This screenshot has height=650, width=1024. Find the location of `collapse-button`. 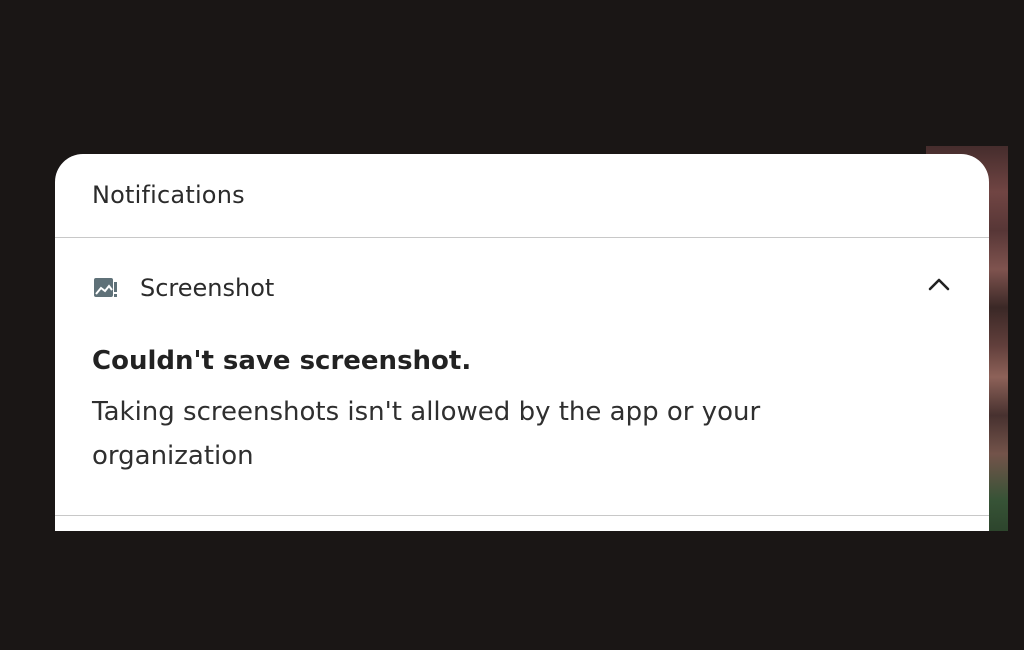

collapse-button is located at coordinates (939, 286).